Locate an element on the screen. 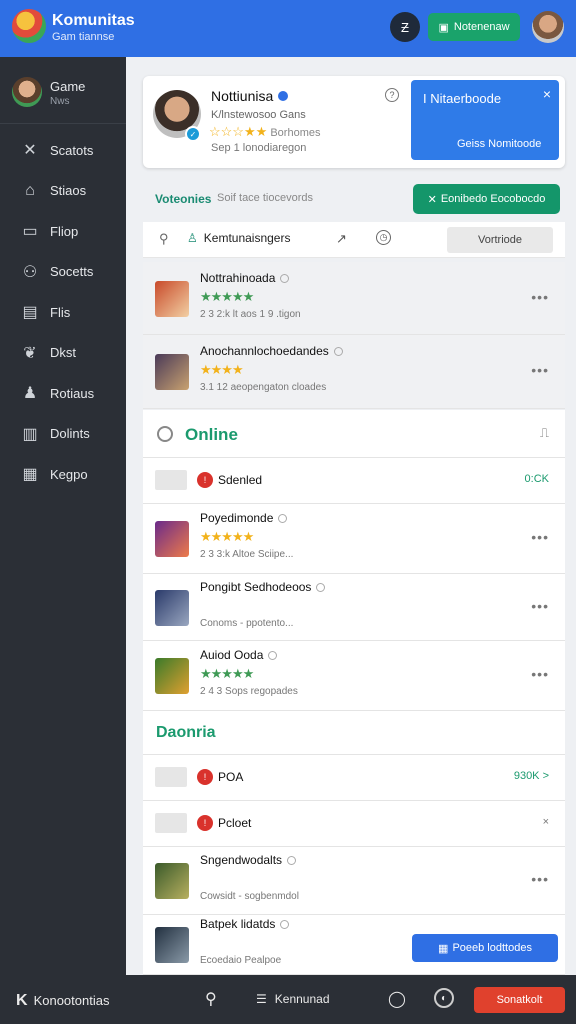  report-button: Sonatkolt is located at coordinates (519, 1000).